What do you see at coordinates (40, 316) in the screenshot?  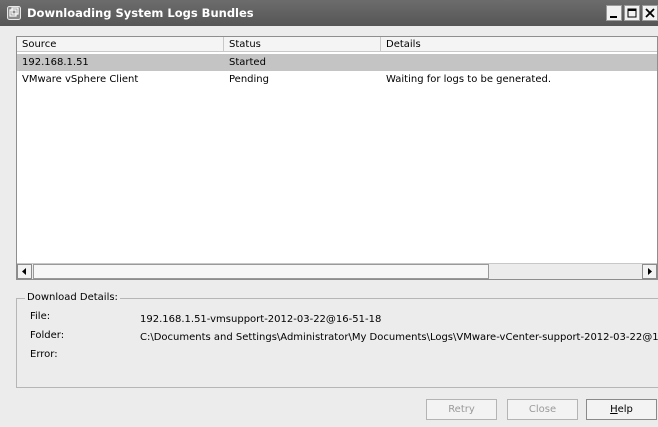 I see `file-label: File:` at bounding box center [40, 316].